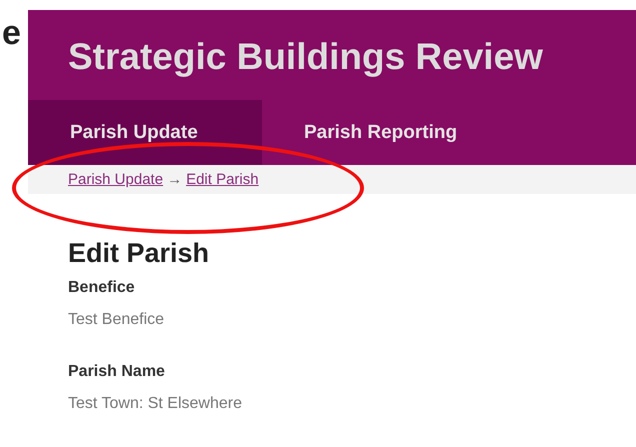 The height and width of the screenshot is (447, 636). I want to click on nav-tab: Parish Reporting, so click(380, 132).